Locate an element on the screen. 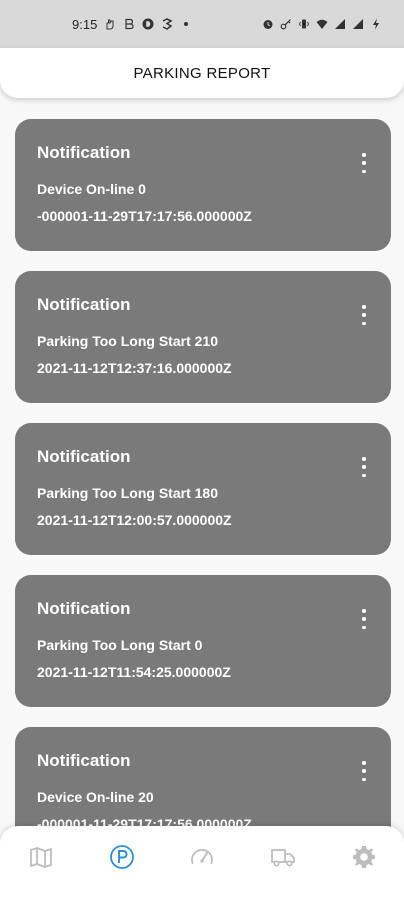 This screenshot has height=900, width=404. notification-message: Parking Too Long Start 0 is located at coordinates (120, 645).